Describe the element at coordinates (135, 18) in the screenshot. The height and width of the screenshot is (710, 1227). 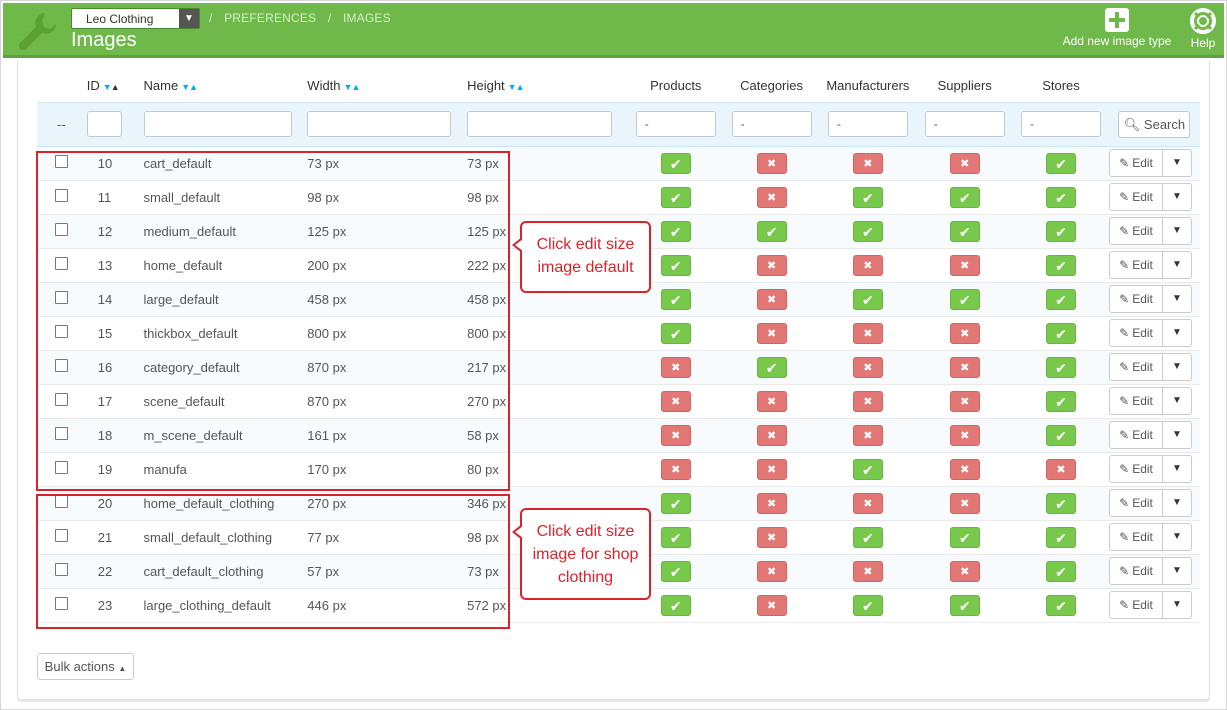
I see `shop-select: Leo Clothing ▼` at that location.